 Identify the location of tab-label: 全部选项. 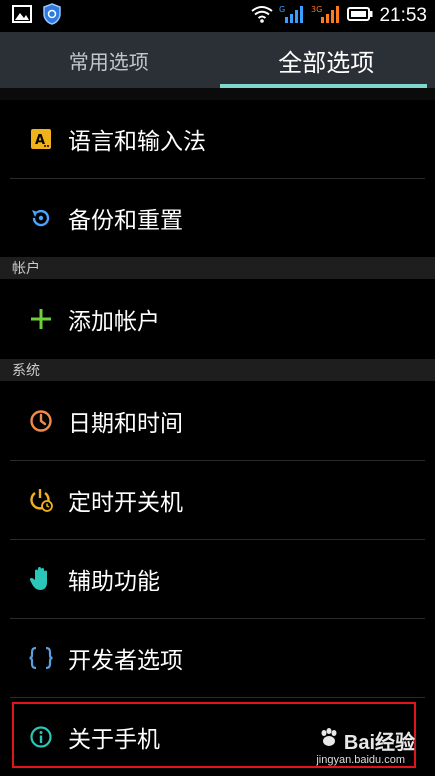
(326, 60).